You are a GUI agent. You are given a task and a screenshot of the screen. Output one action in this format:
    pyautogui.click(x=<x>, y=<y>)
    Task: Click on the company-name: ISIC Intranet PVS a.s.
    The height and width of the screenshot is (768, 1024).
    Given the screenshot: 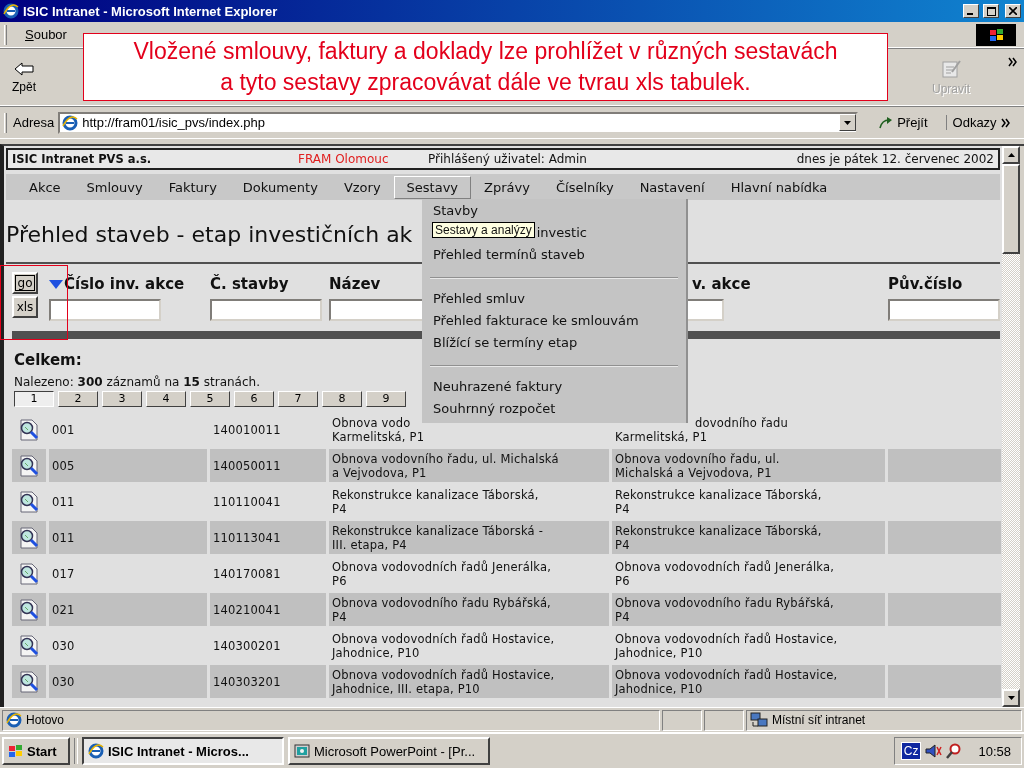 What is the action you would take?
    pyautogui.click(x=82, y=159)
    